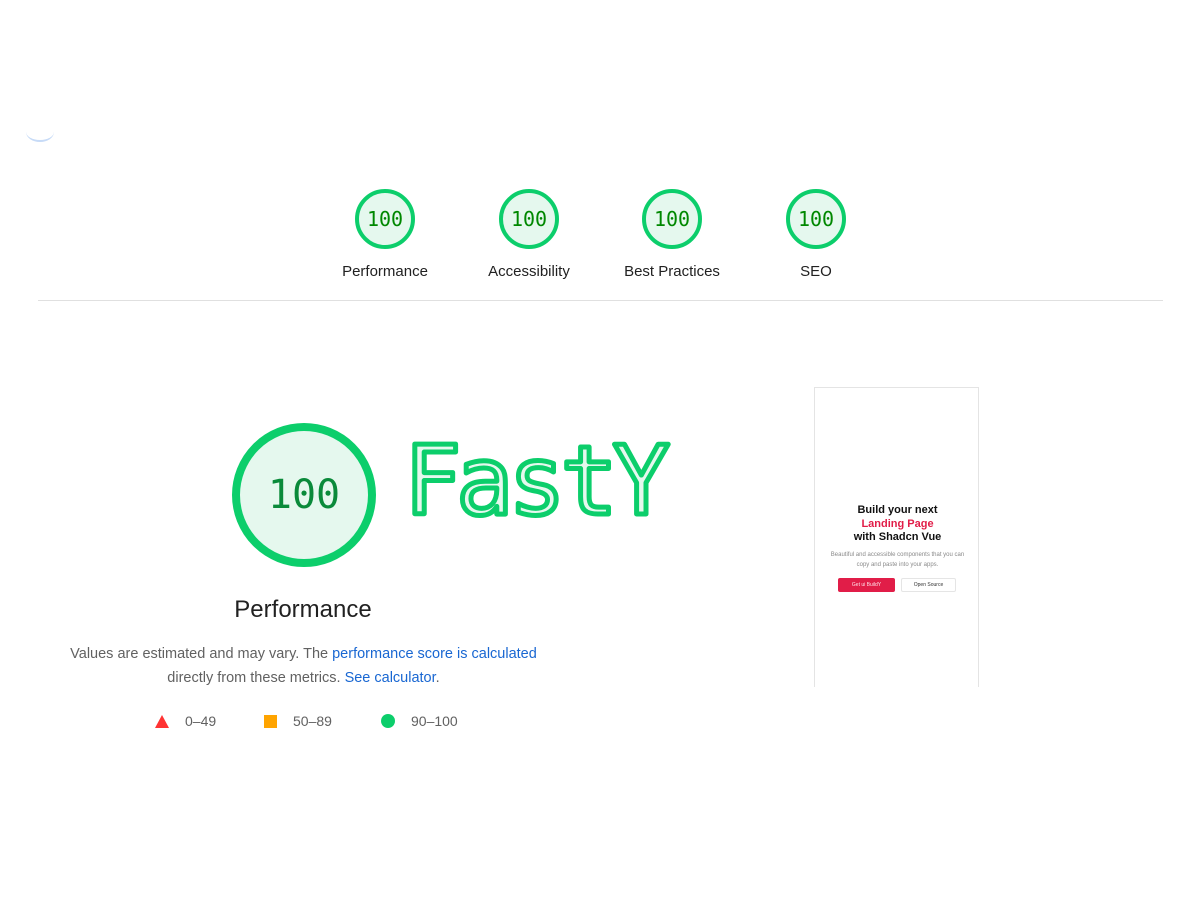 The width and height of the screenshot is (1200, 900). Describe the element at coordinates (672, 271) in the screenshot. I see `gauge-label: Best Practices` at that location.